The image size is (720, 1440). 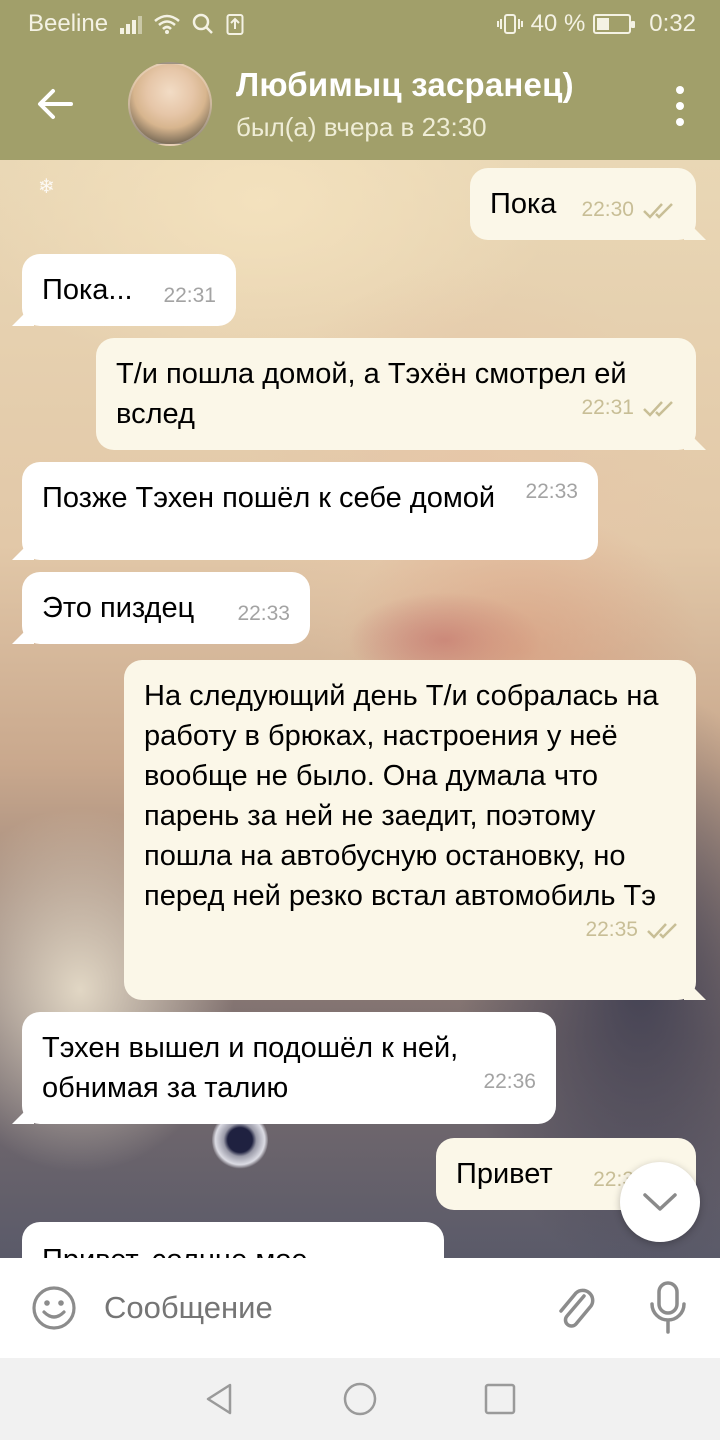 I want to click on nav-home-icon, so click(x=360, y=1399).